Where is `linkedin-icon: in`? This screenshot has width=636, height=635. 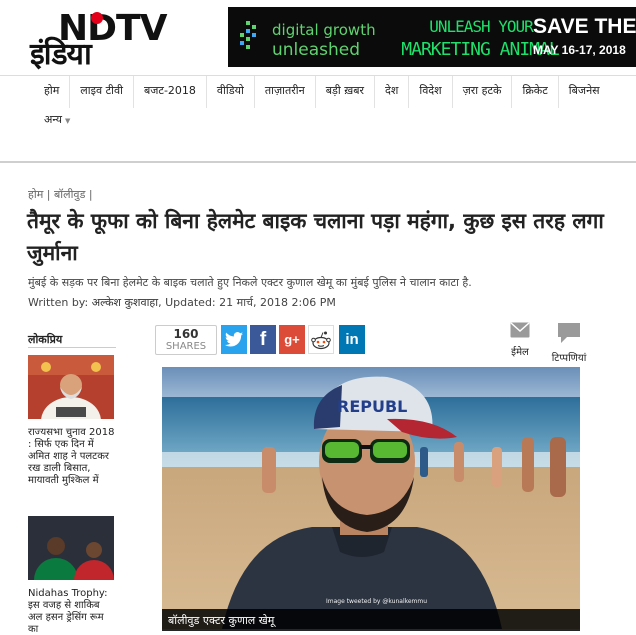
linkedin-icon: in is located at coordinates (352, 339).